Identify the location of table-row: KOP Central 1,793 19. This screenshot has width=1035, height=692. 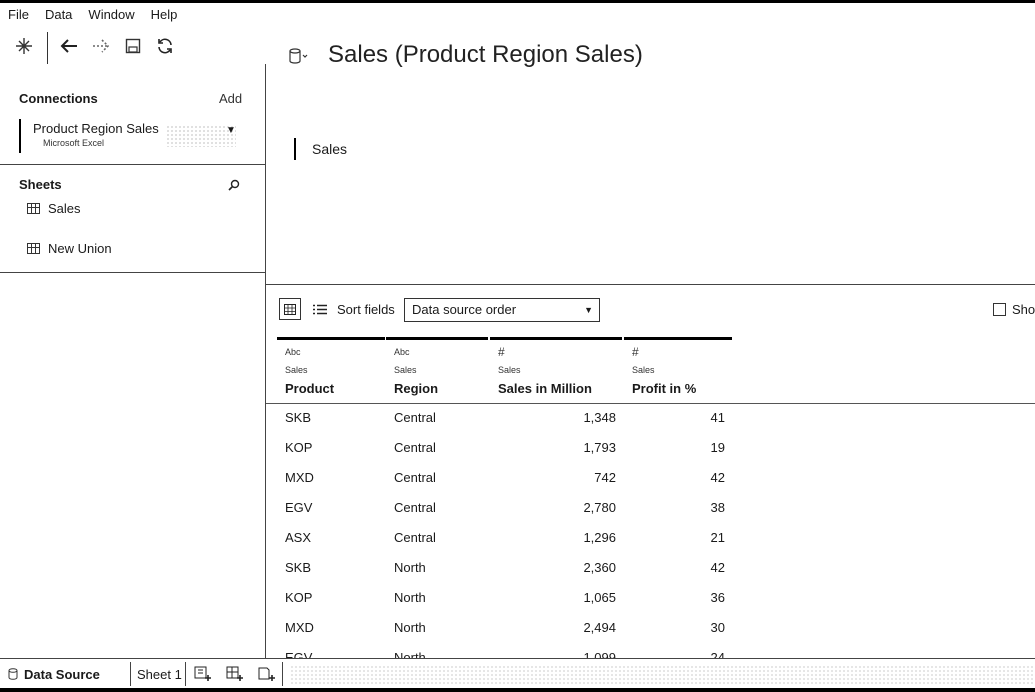
(650, 449).